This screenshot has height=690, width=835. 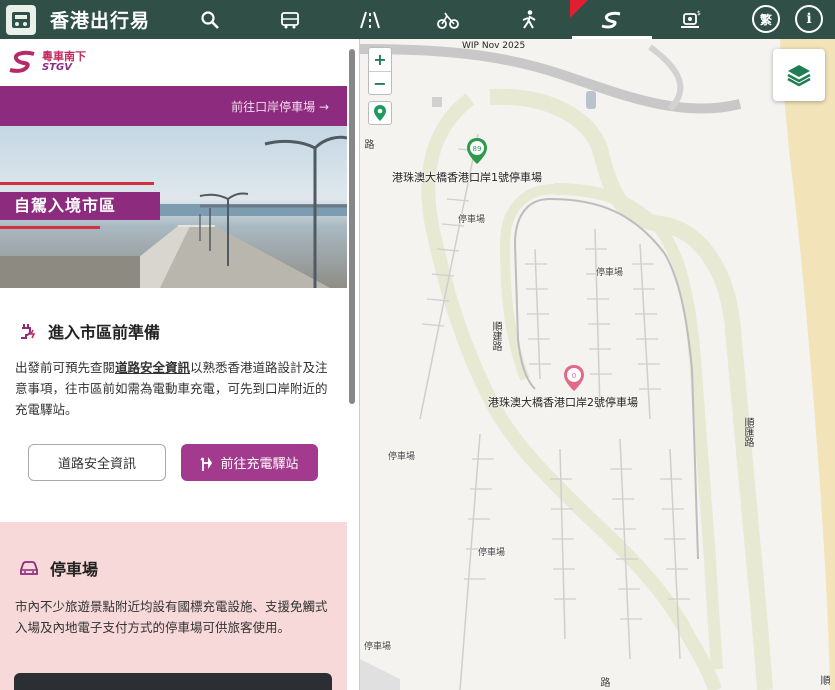 What do you see at coordinates (747, 432) in the screenshot?
I see `road-label: 順匯路` at bounding box center [747, 432].